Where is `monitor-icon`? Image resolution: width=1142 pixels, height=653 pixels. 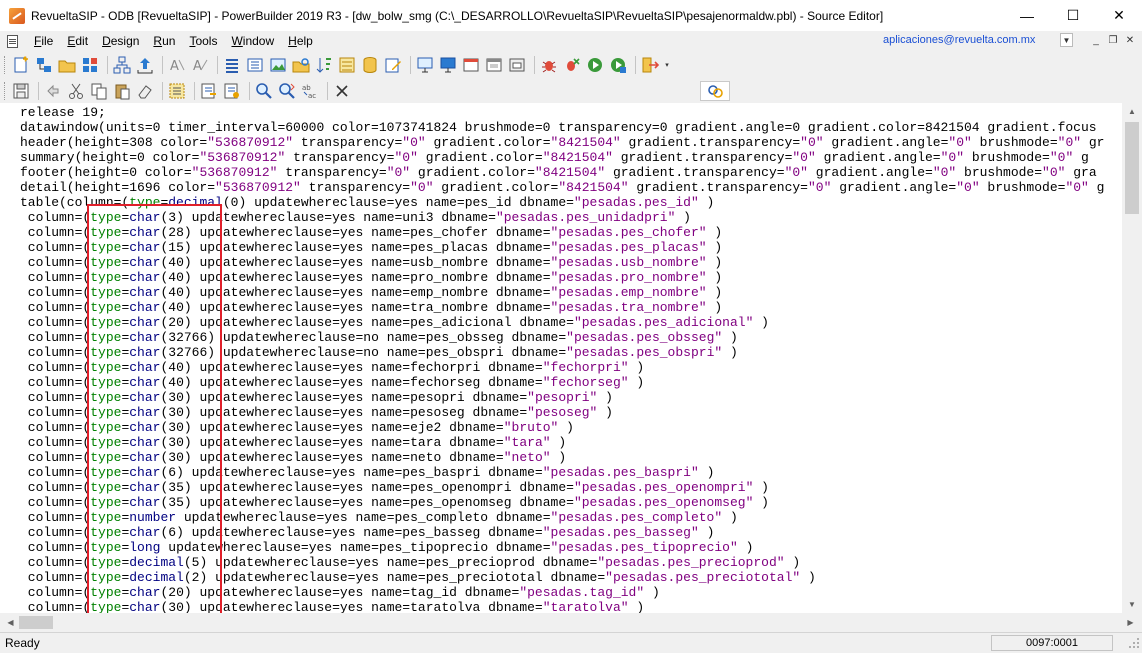 monitor-icon is located at coordinates (448, 65).